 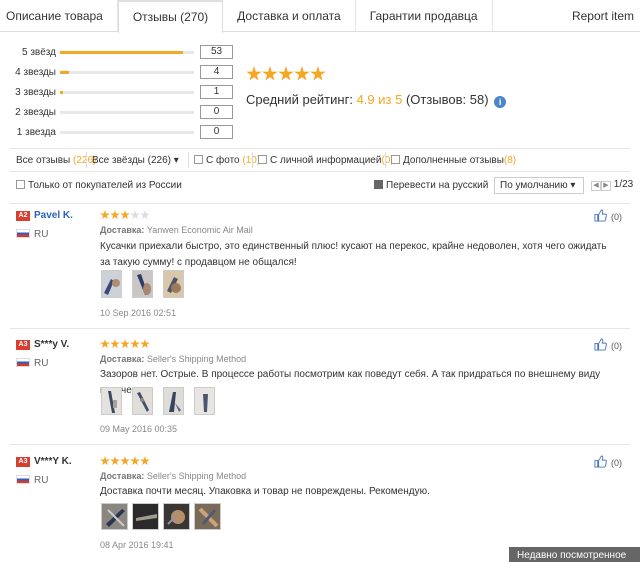 I want to click on rating-row-2: 2 звезды 0, so click(x=120, y=112).